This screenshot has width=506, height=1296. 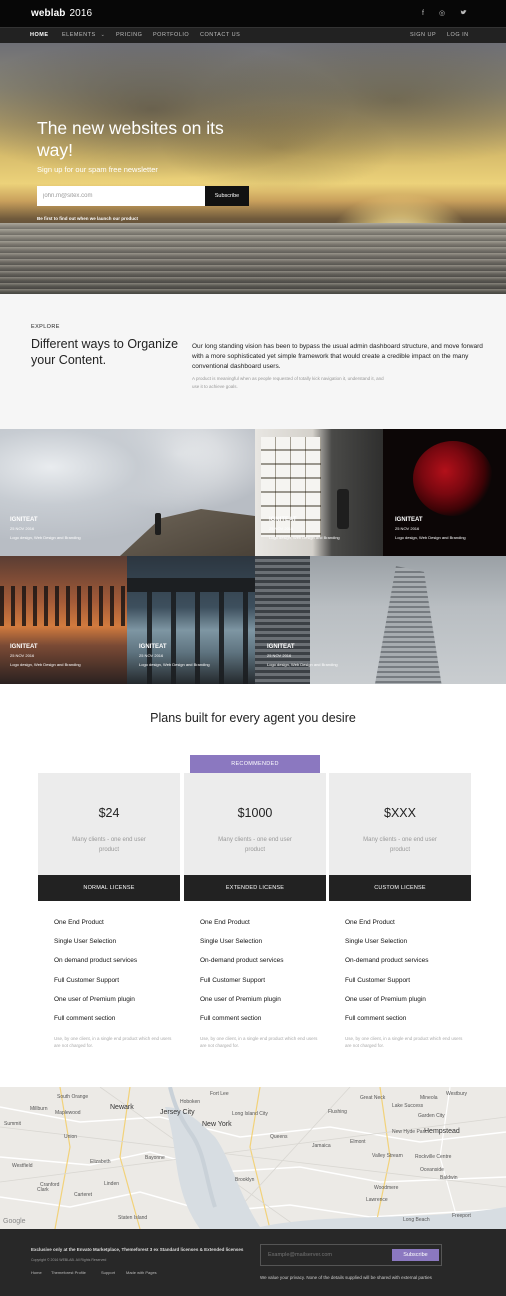 What do you see at coordinates (141, 1272) in the screenshot?
I see `footer-link-made-with-pages: Made with Pages` at bounding box center [141, 1272].